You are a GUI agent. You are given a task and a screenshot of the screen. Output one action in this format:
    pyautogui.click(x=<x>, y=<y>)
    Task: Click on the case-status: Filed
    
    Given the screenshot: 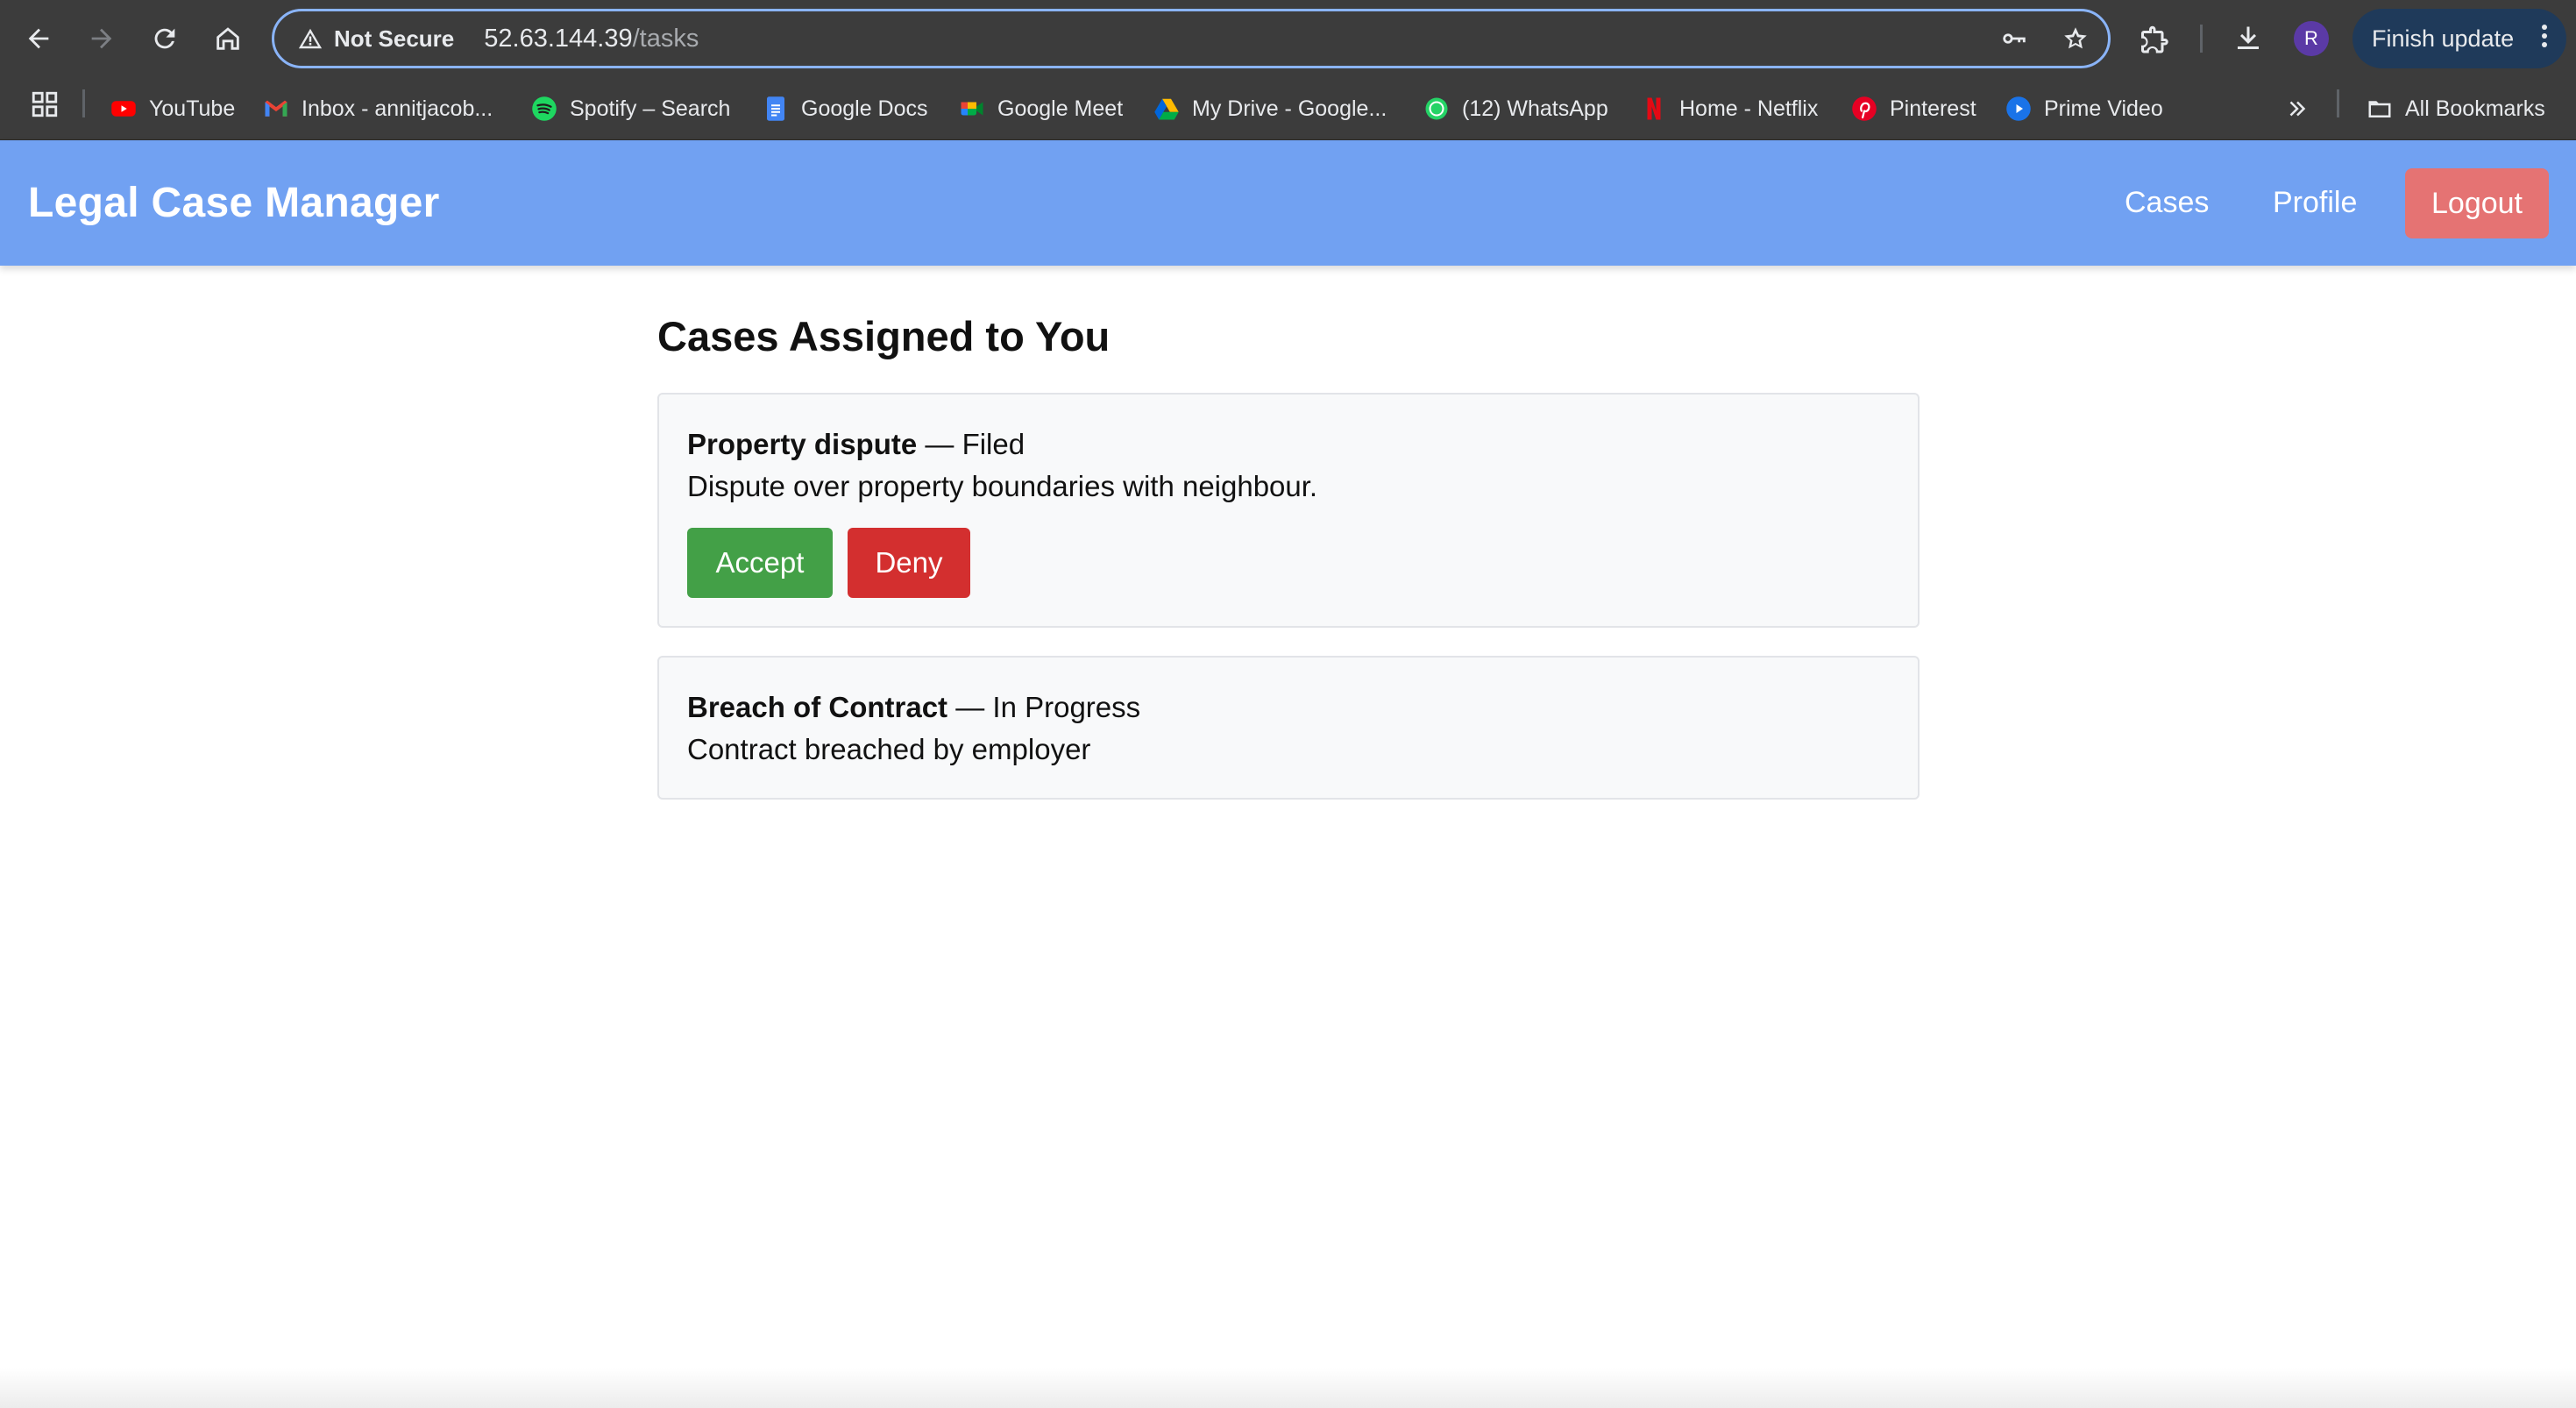 What is the action you would take?
    pyautogui.click(x=993, y=444)
    